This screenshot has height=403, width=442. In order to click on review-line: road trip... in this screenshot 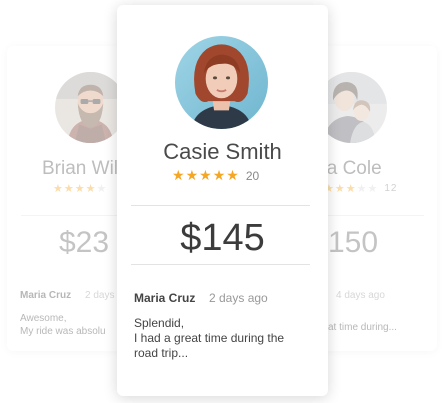, I will do `click(161, 353)`.